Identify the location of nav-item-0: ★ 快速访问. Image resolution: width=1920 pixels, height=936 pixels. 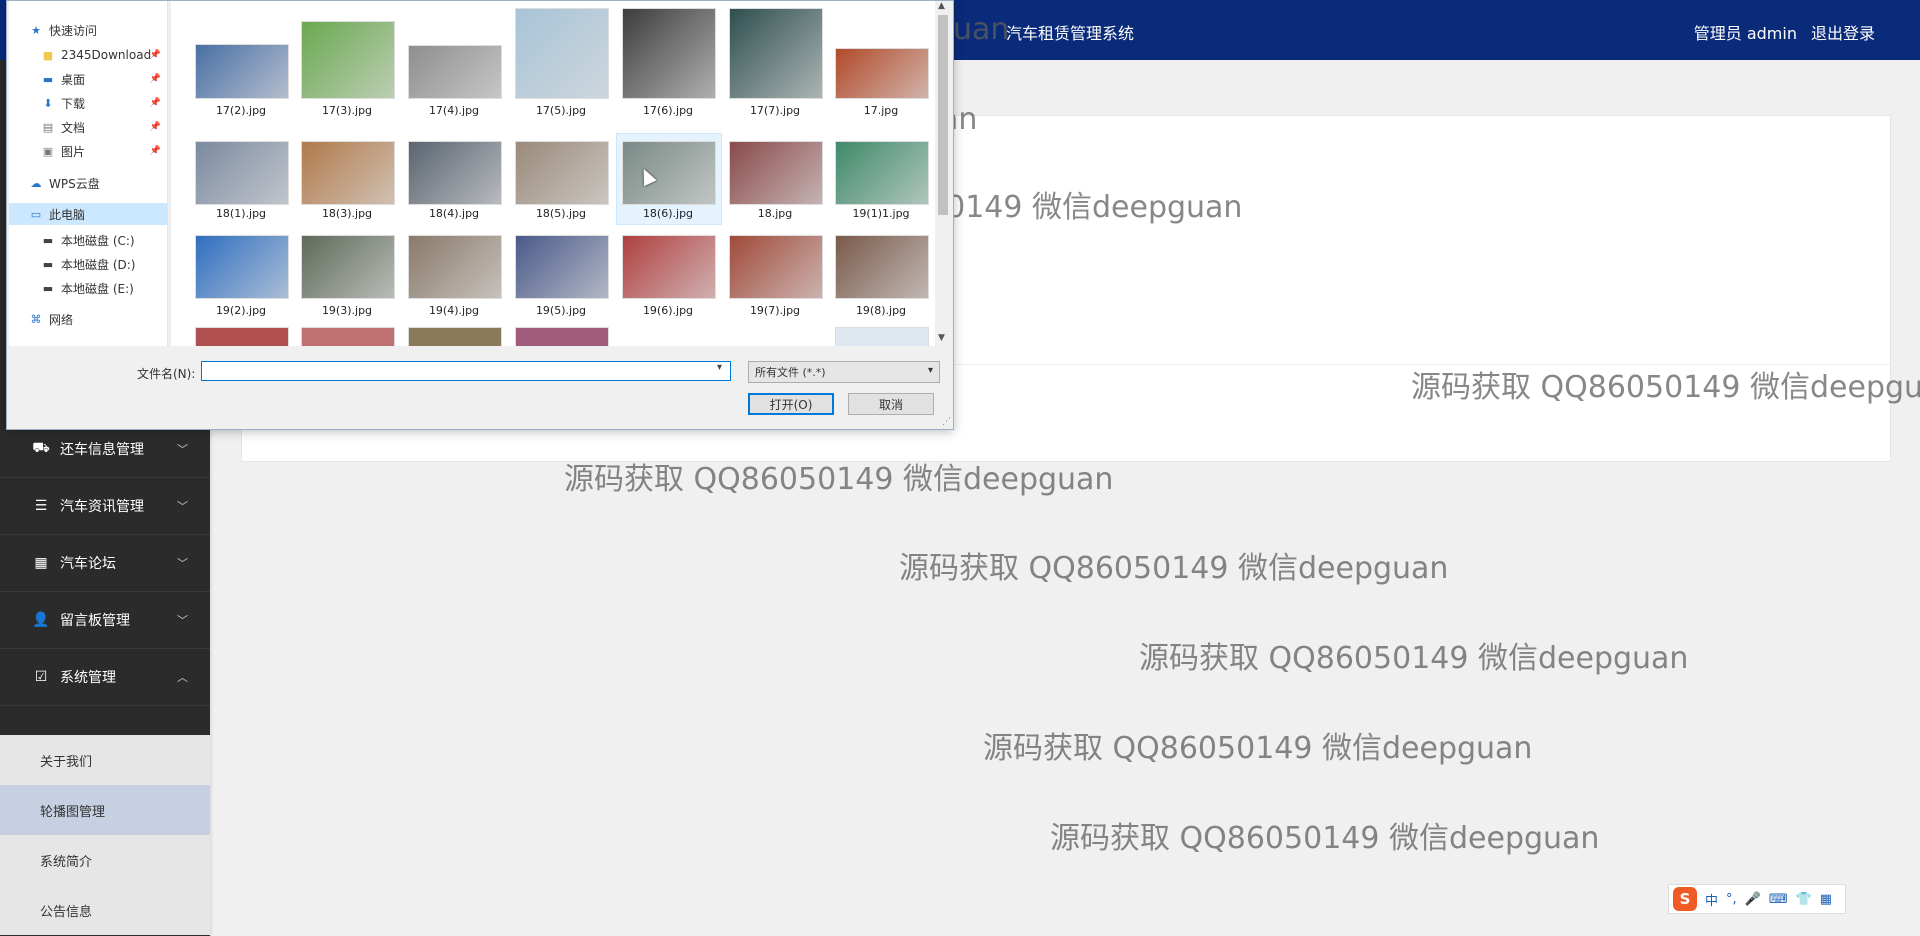
(88, 30).